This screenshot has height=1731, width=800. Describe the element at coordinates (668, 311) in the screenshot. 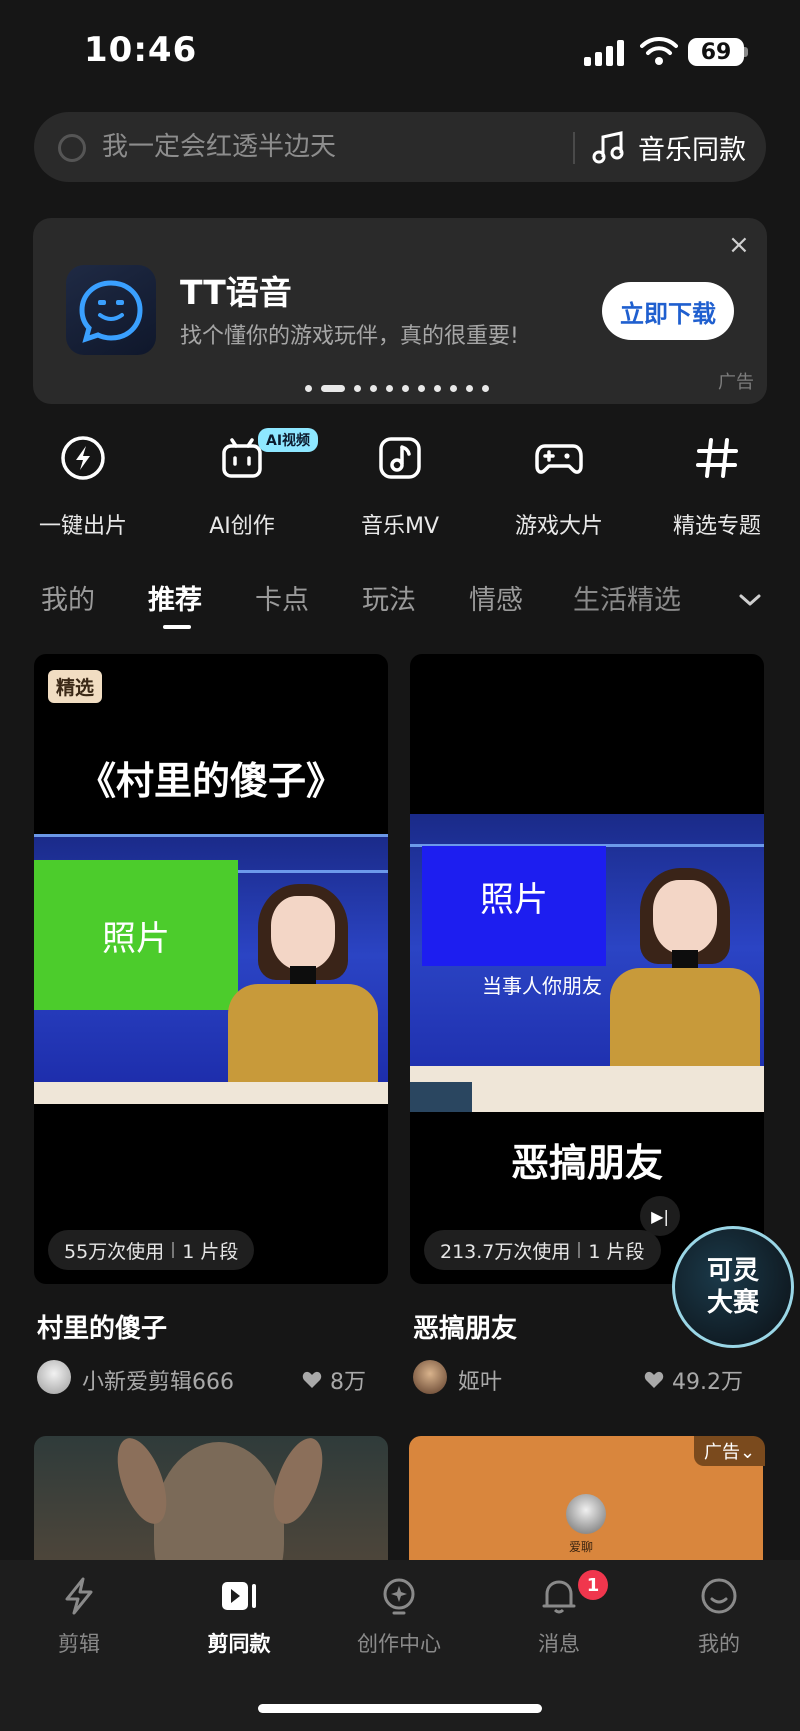

I see `download-button: 立即下载` at that location.